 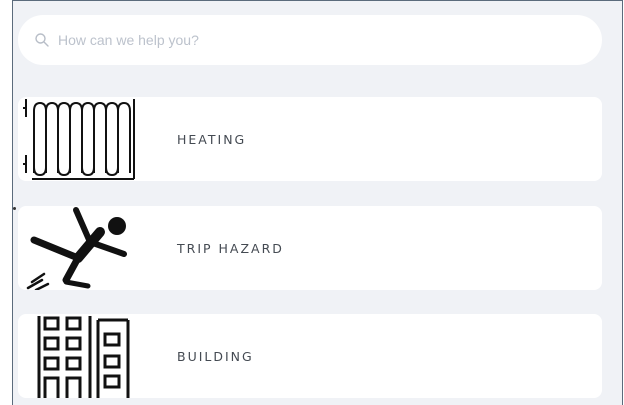 What do you see at coordinates (42, 40) in the screenshot?
I see `search-icon` at bounding box center [42, 40].